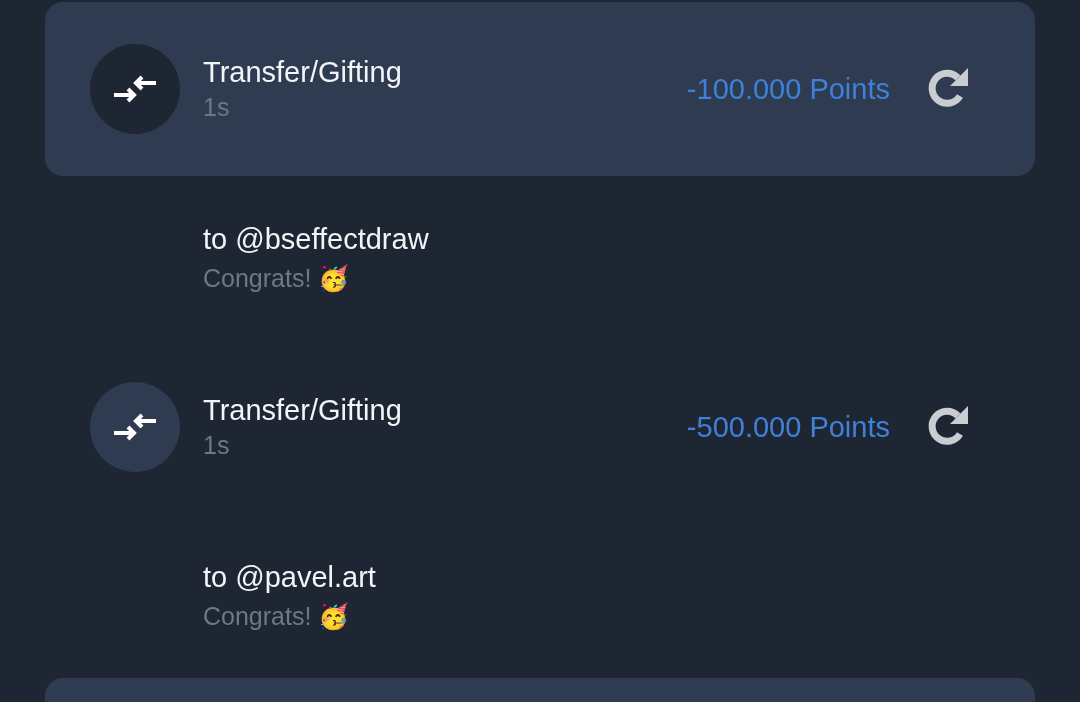 This screenshot has height=702, width=1080. What do you see at coordinates (788, 427) in the screenshot?
I see `points-amount: -500.000 Points` at bounding box center [788, 427].